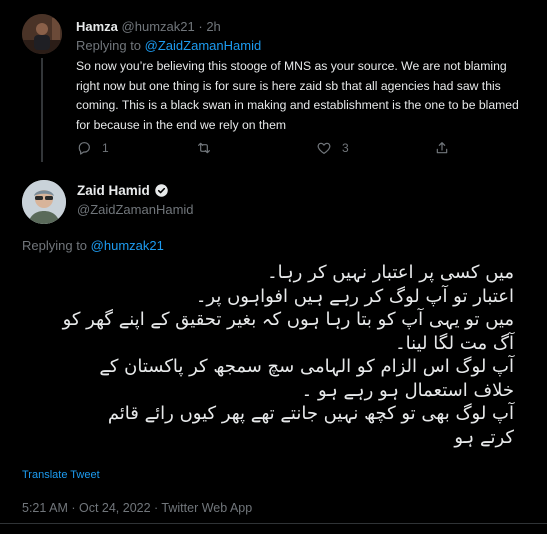  Describe the element at coordinates (286, 150) in the screenshot. I see `reply-actions: 1 3` at that location.